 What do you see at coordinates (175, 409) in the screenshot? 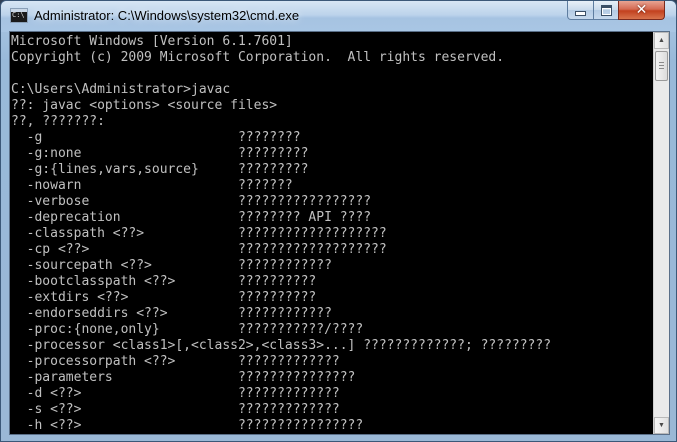
I see `console-line: -s <??> ?????????????` at bounding box center [175, 409].